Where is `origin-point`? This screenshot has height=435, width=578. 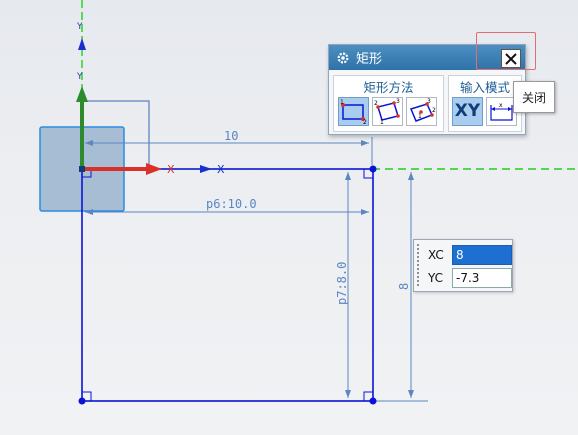
origin-point is located at coordinates (82, 169).